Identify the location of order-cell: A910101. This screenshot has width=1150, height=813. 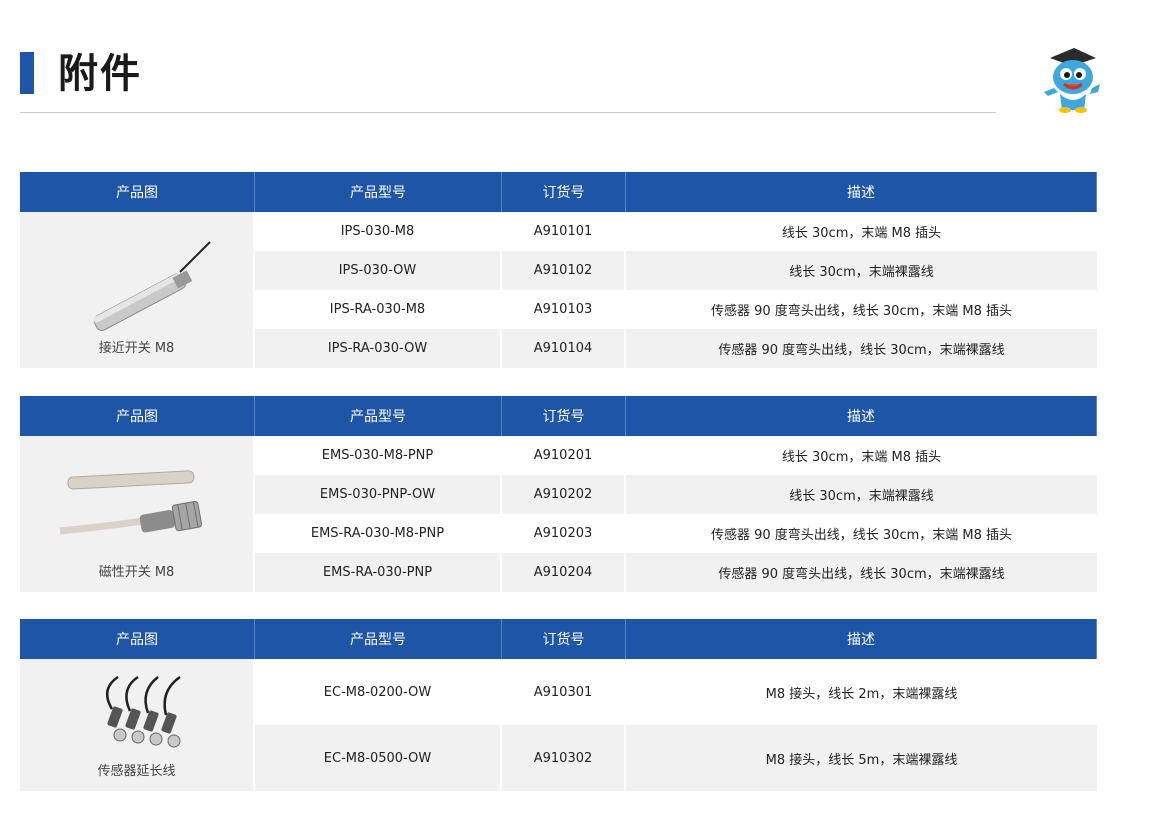
(564, 231).